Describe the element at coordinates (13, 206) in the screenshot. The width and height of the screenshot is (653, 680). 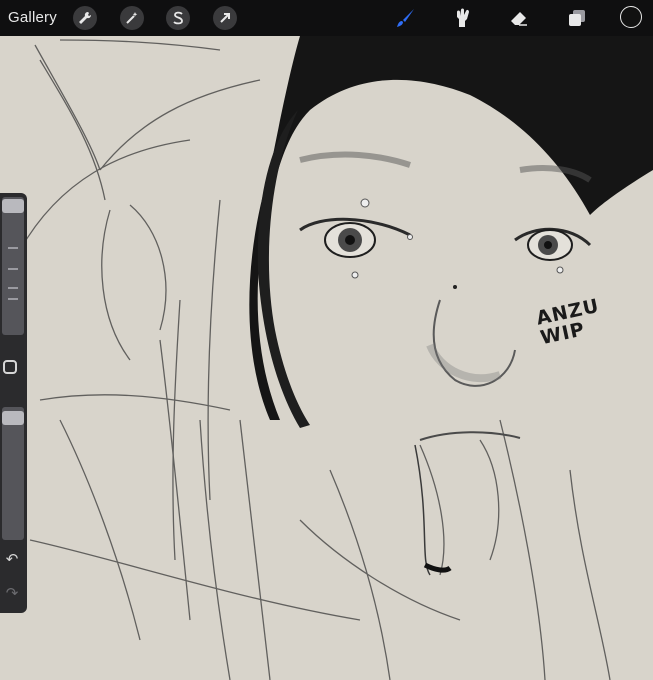
I see `brush-size-slider-thumb` at that location.